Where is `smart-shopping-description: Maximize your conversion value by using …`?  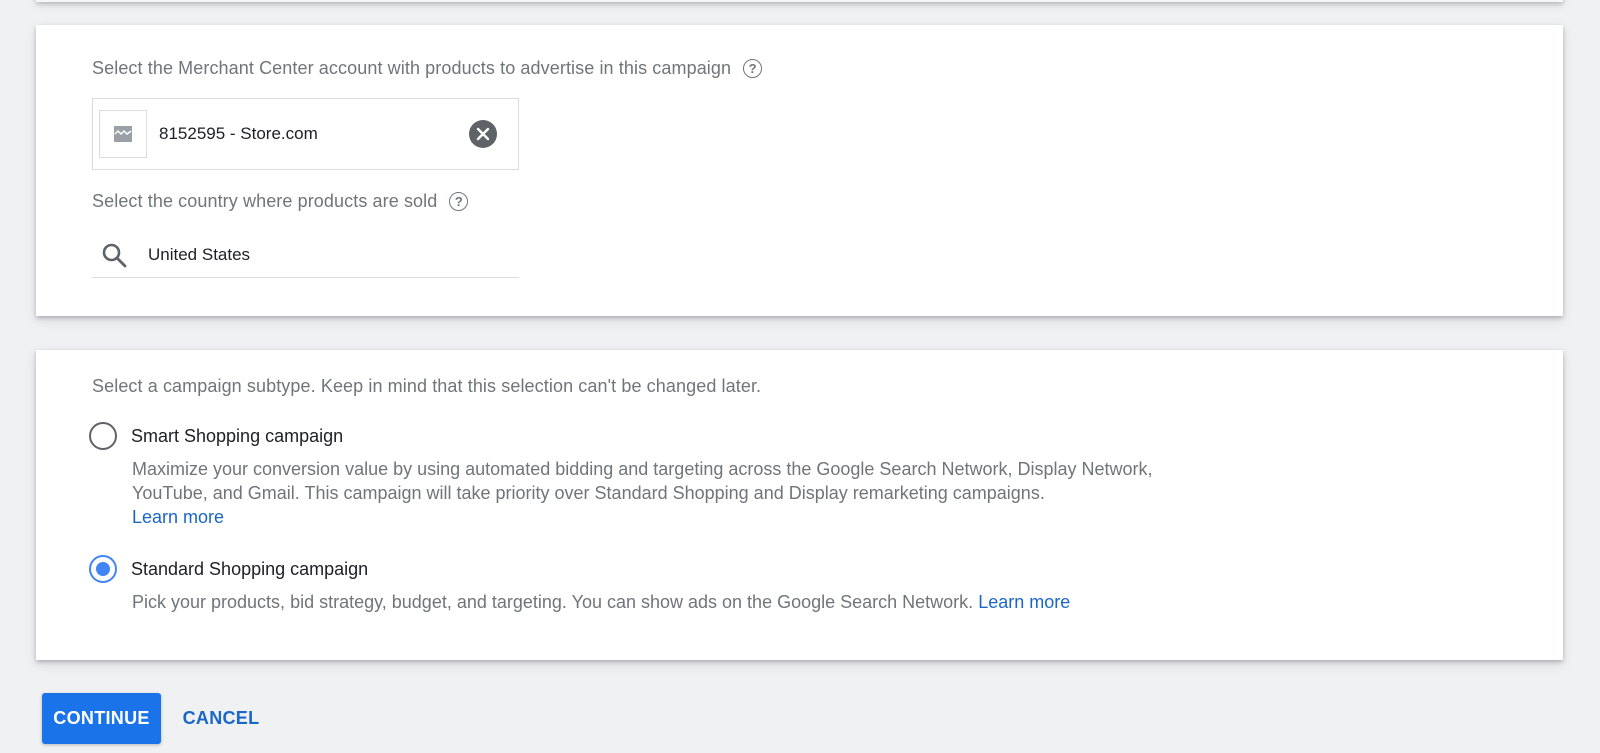
smart-shopping-description: Maximize your conversion value by using … is located at coordinates (672, 493).